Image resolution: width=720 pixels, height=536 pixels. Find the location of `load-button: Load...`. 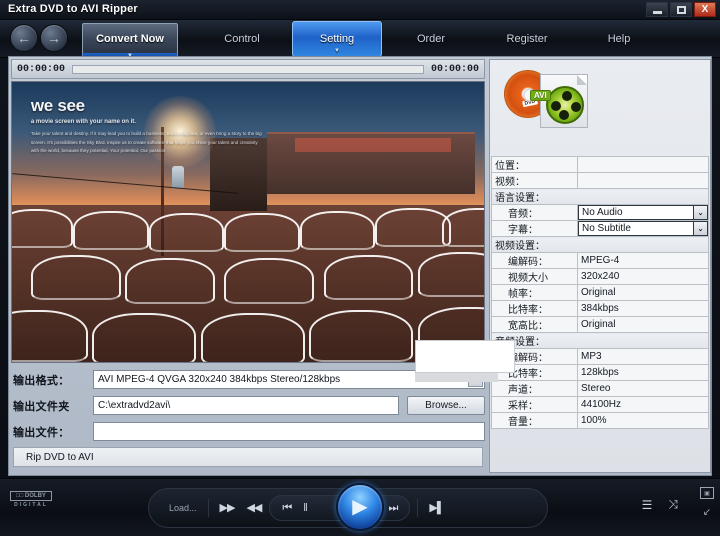

load-button: Load... is located at coordinates (183, 508).